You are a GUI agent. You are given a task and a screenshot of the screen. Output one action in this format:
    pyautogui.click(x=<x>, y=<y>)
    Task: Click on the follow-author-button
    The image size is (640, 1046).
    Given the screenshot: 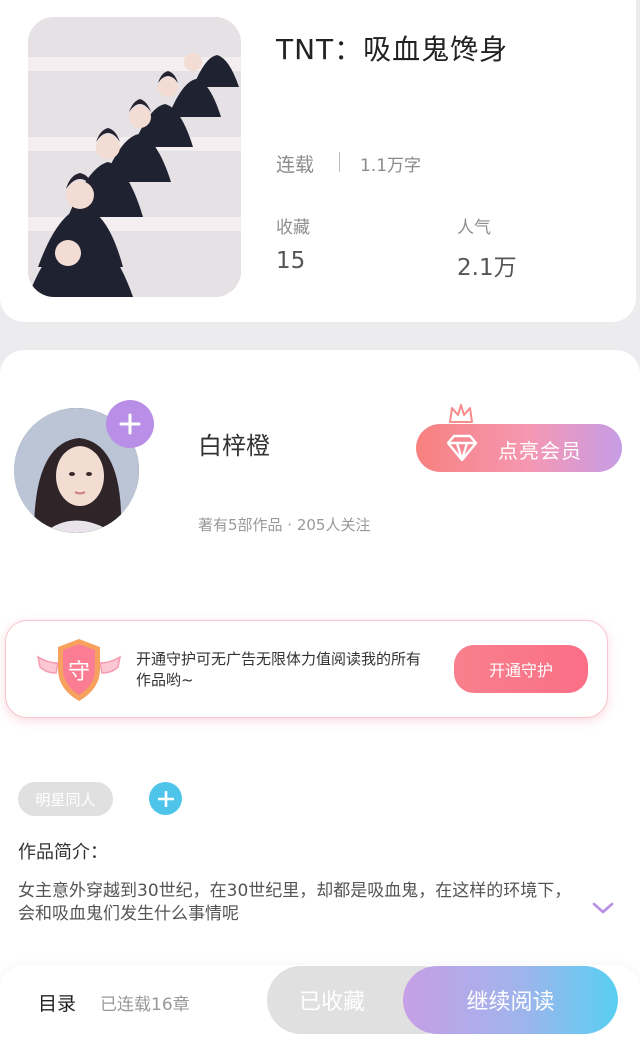 What is the action you would take?
    pyautogui.click(x=130, y=424)
    